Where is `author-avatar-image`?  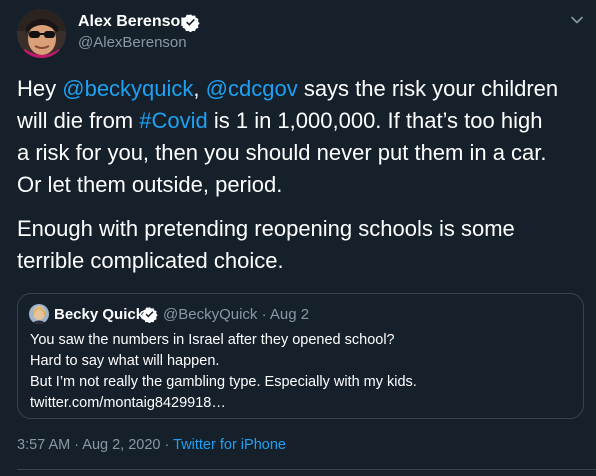 author-avatar-image is located at coordinates (41, 33).